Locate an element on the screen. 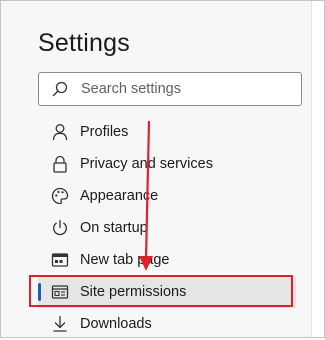 The width and height of the screenshot is (325, 340). menu-item-label: On startup is located at coordinates (114, 228).